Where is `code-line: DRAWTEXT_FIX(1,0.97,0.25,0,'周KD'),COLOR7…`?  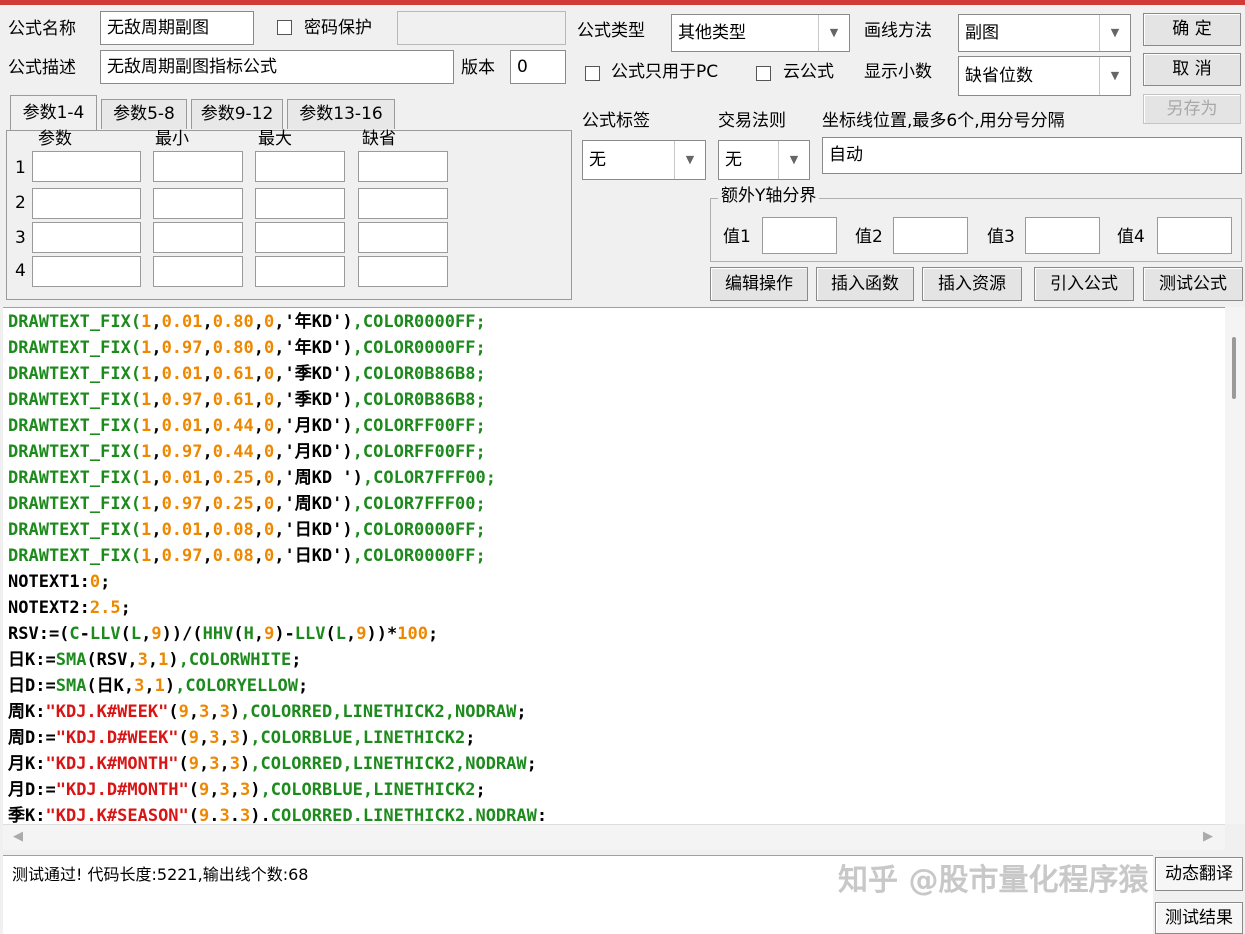 code-line: DRAWTEXT_FIX(1,0.97,0.25,0,'周KD'),COLOR7… is located at coordinates (247, 504).